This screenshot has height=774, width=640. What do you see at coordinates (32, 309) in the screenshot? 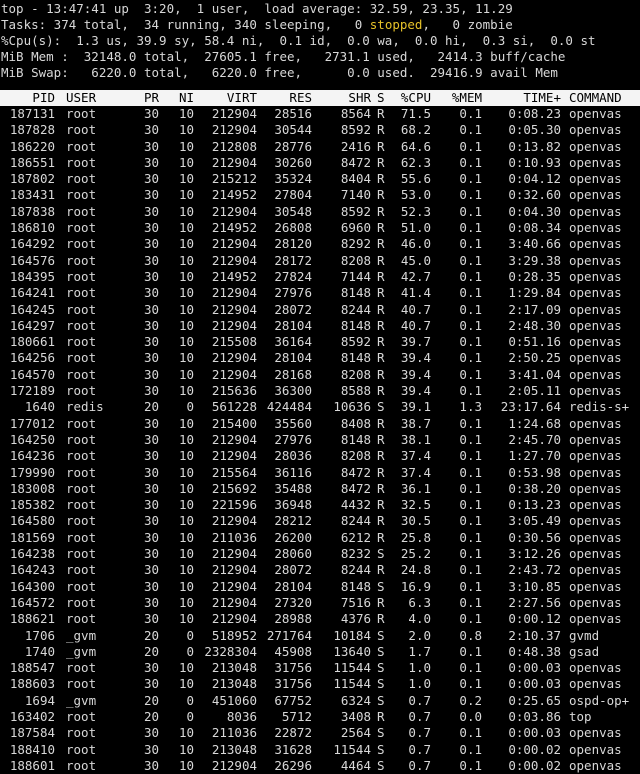
I see `process-pid: 164245` at bounding box center [32, 309].